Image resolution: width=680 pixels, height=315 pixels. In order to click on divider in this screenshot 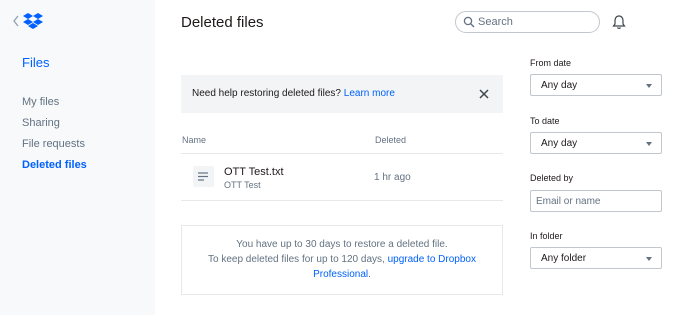, I will do `click(342, 200)`.